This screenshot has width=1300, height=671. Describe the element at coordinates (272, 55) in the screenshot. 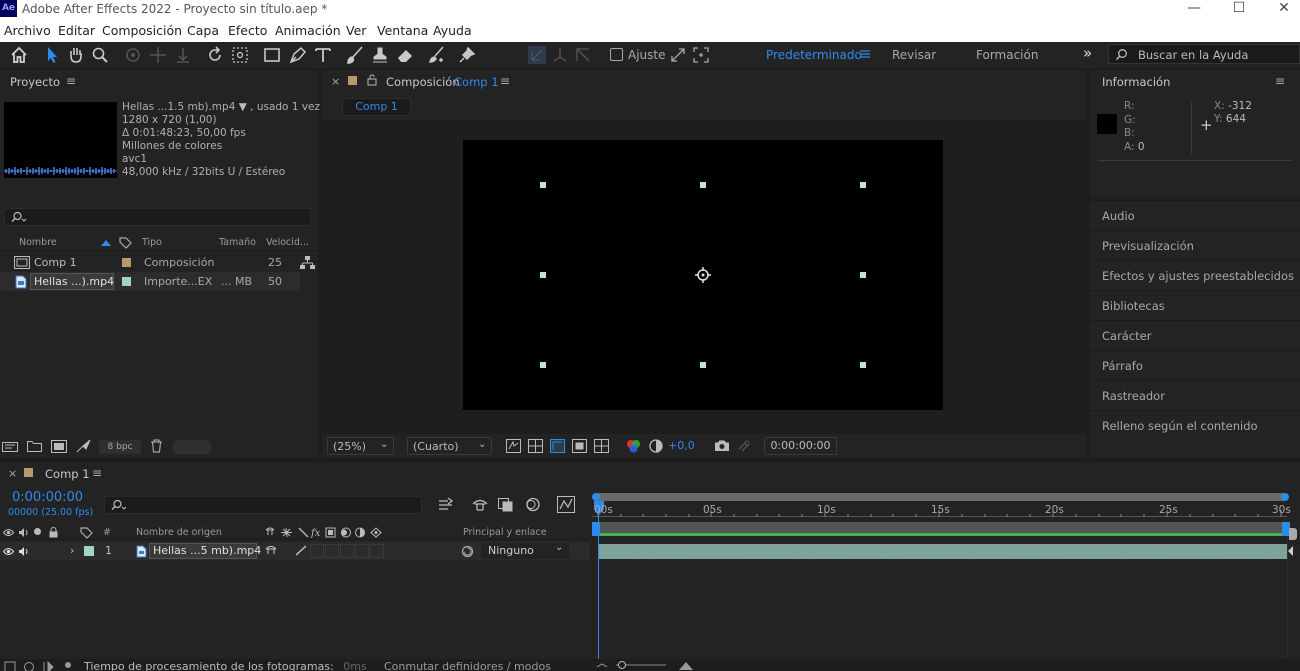

I see `rectangle-tool-icon` at that location.